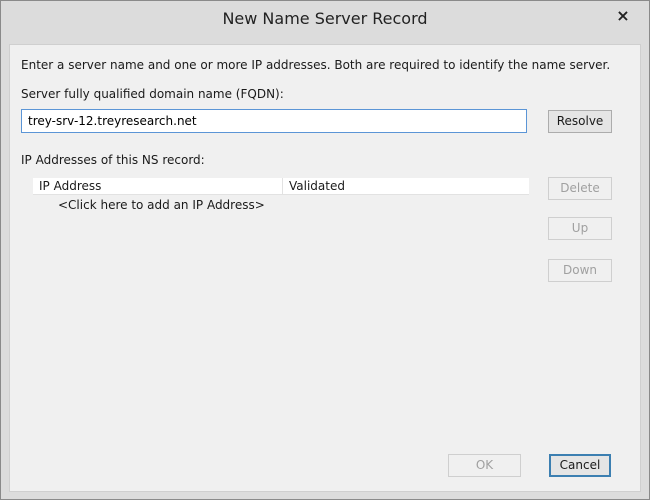  I want to click on window-title: New Name Server Record, so click(325, 18).